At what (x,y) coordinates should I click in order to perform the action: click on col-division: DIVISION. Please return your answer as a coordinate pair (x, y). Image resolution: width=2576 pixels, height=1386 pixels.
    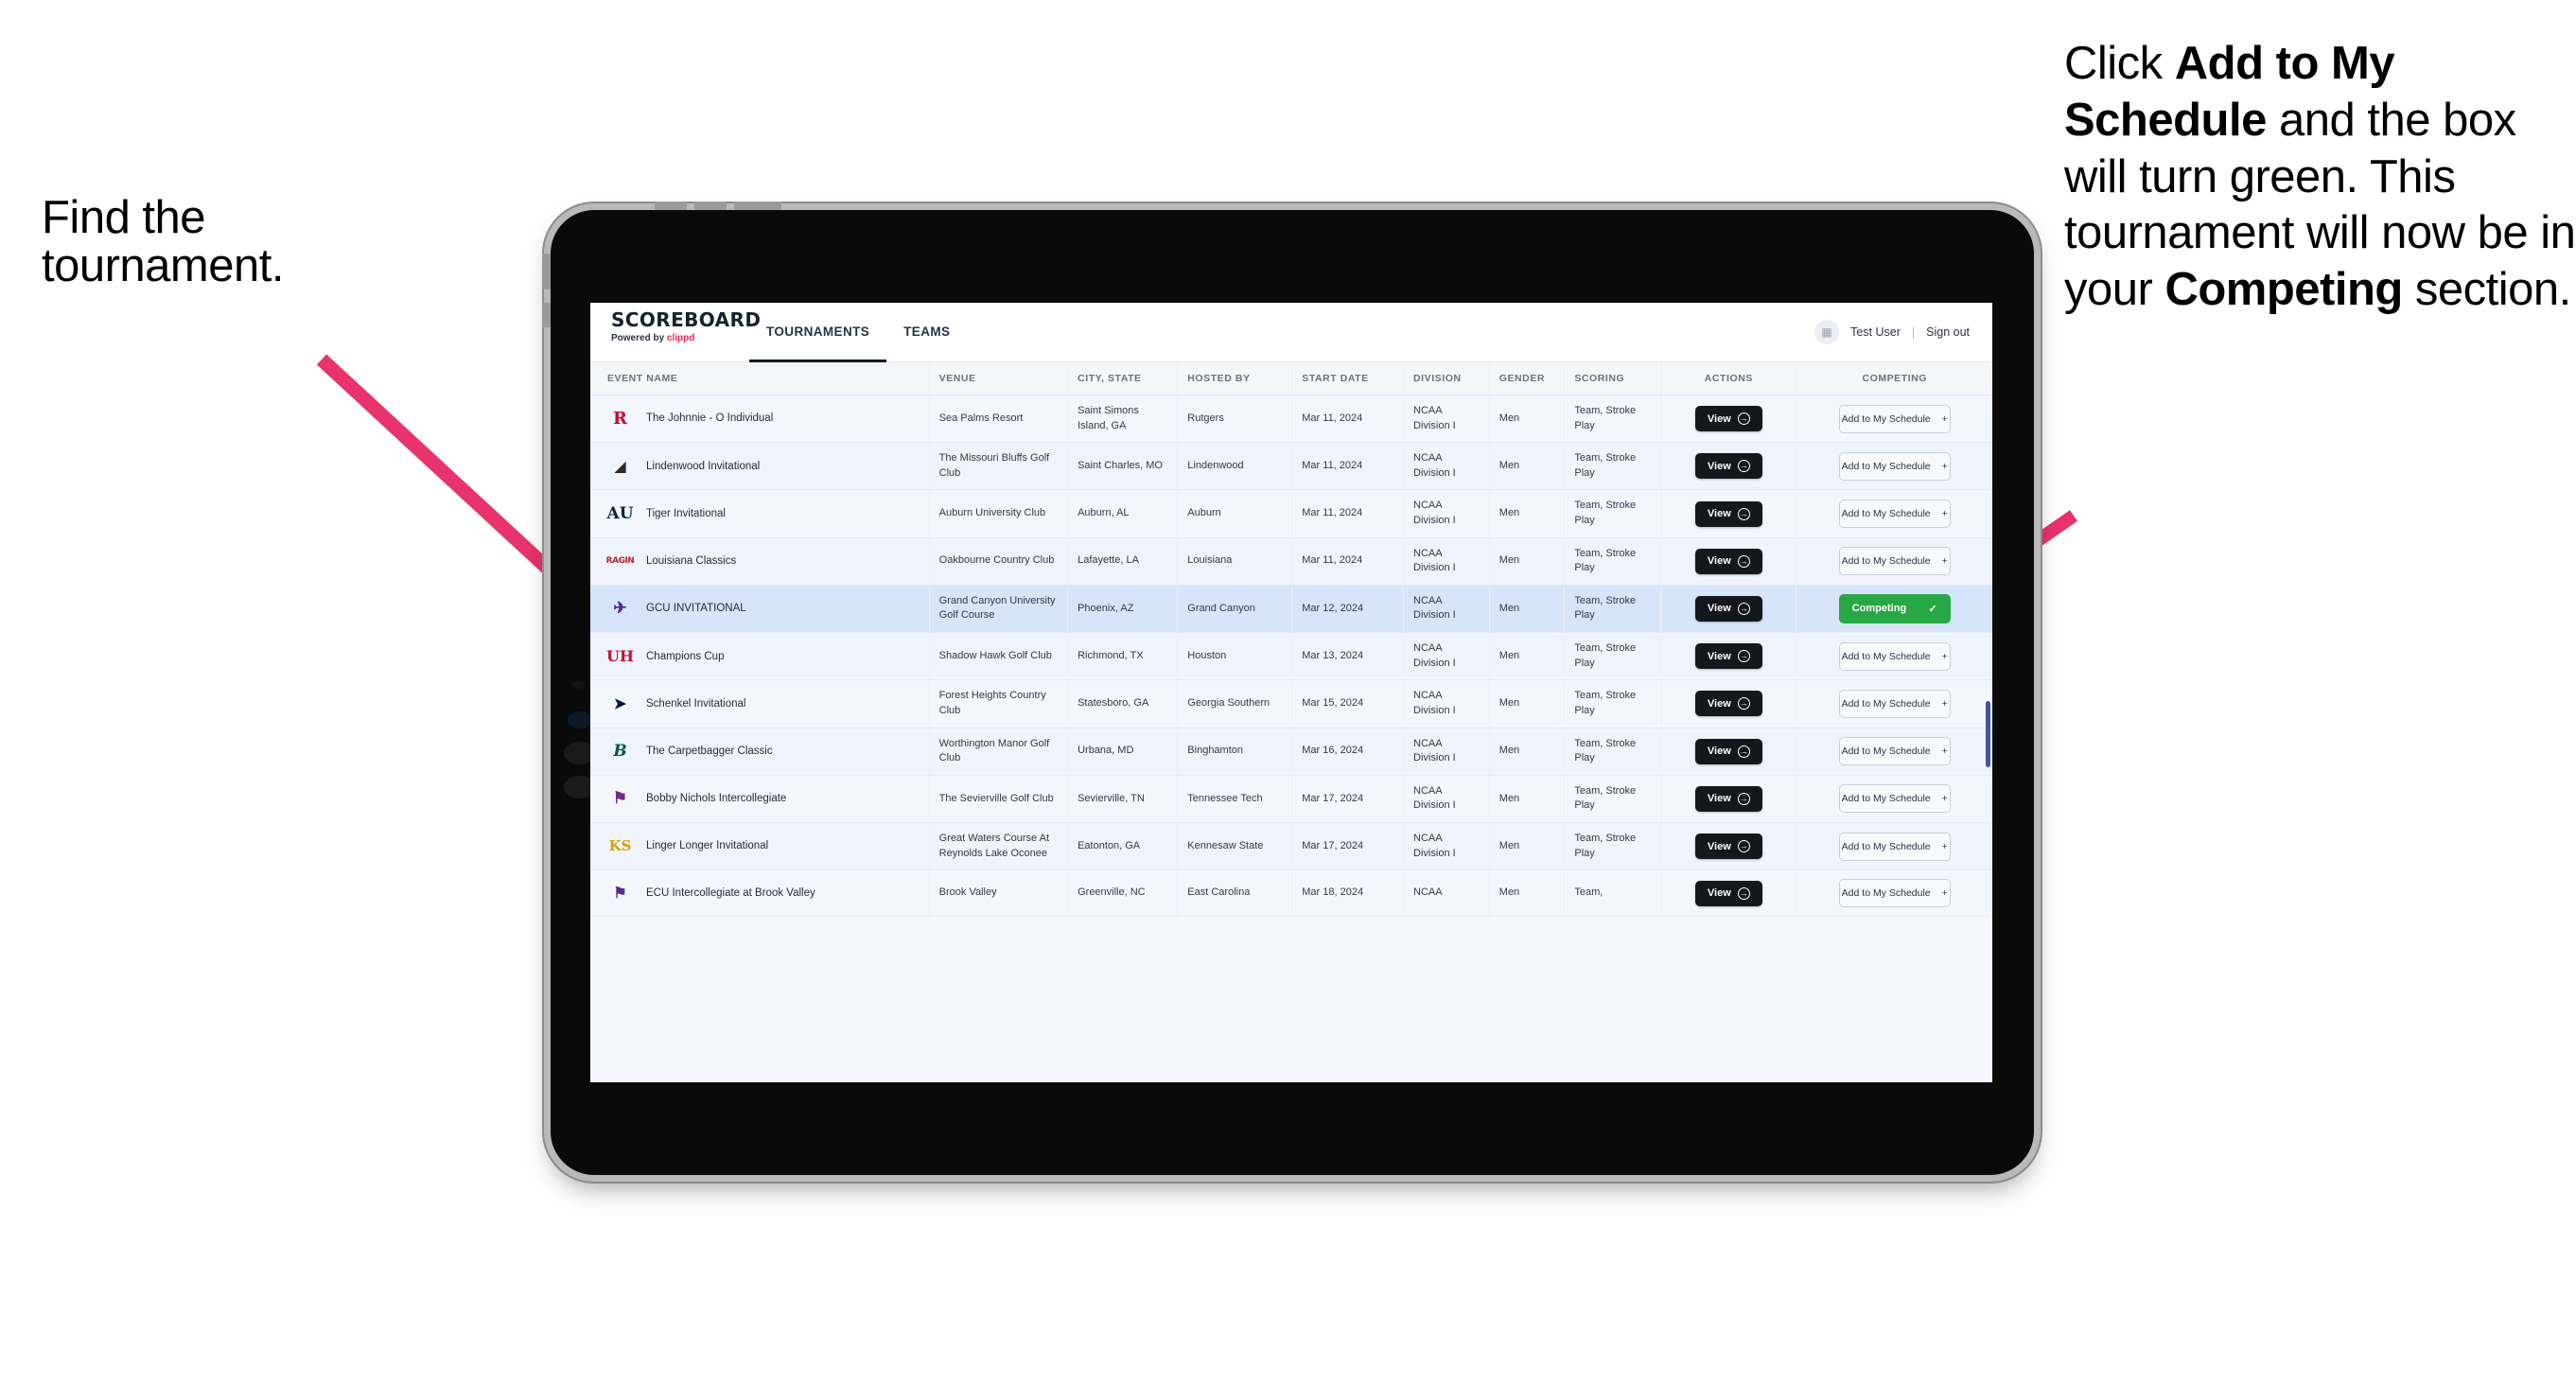
    Looking at the image, I should click on (1447, 378).